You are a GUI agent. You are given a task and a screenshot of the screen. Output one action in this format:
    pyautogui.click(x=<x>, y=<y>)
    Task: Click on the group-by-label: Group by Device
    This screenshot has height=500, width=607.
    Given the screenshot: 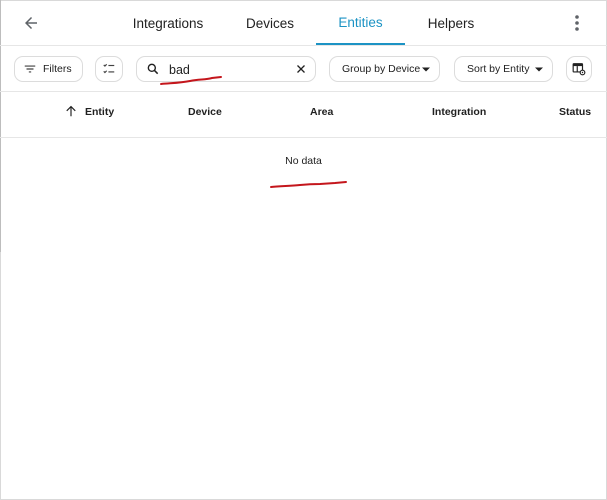 What is the action you would take?
    pyautogui.click(x=381, y=69)
    